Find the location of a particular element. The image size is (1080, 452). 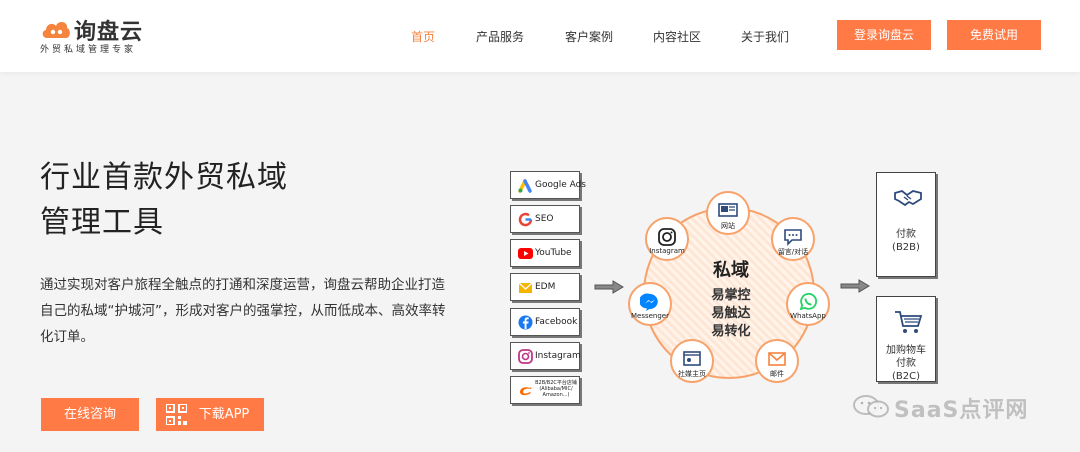

destination-line: 加购物车 is located at coordinates (906, 350).